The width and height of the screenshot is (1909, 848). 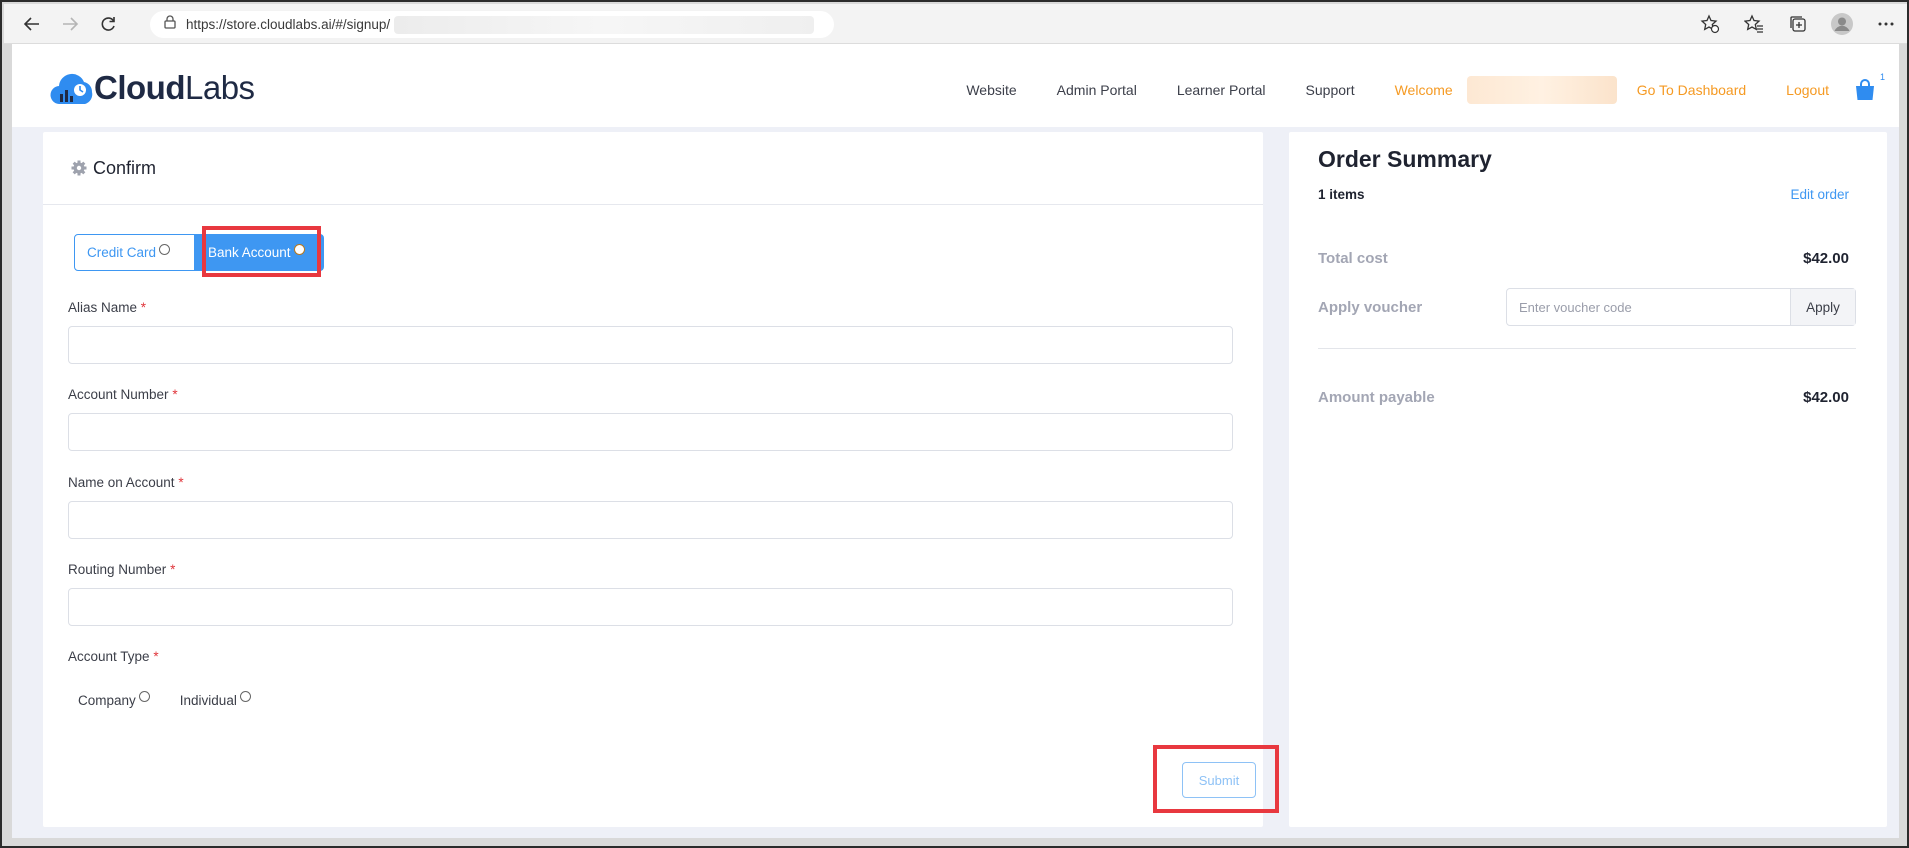 I want to click on nav-go-to-dashboard: Go To Dashboard, so click(x=1691, y=90).